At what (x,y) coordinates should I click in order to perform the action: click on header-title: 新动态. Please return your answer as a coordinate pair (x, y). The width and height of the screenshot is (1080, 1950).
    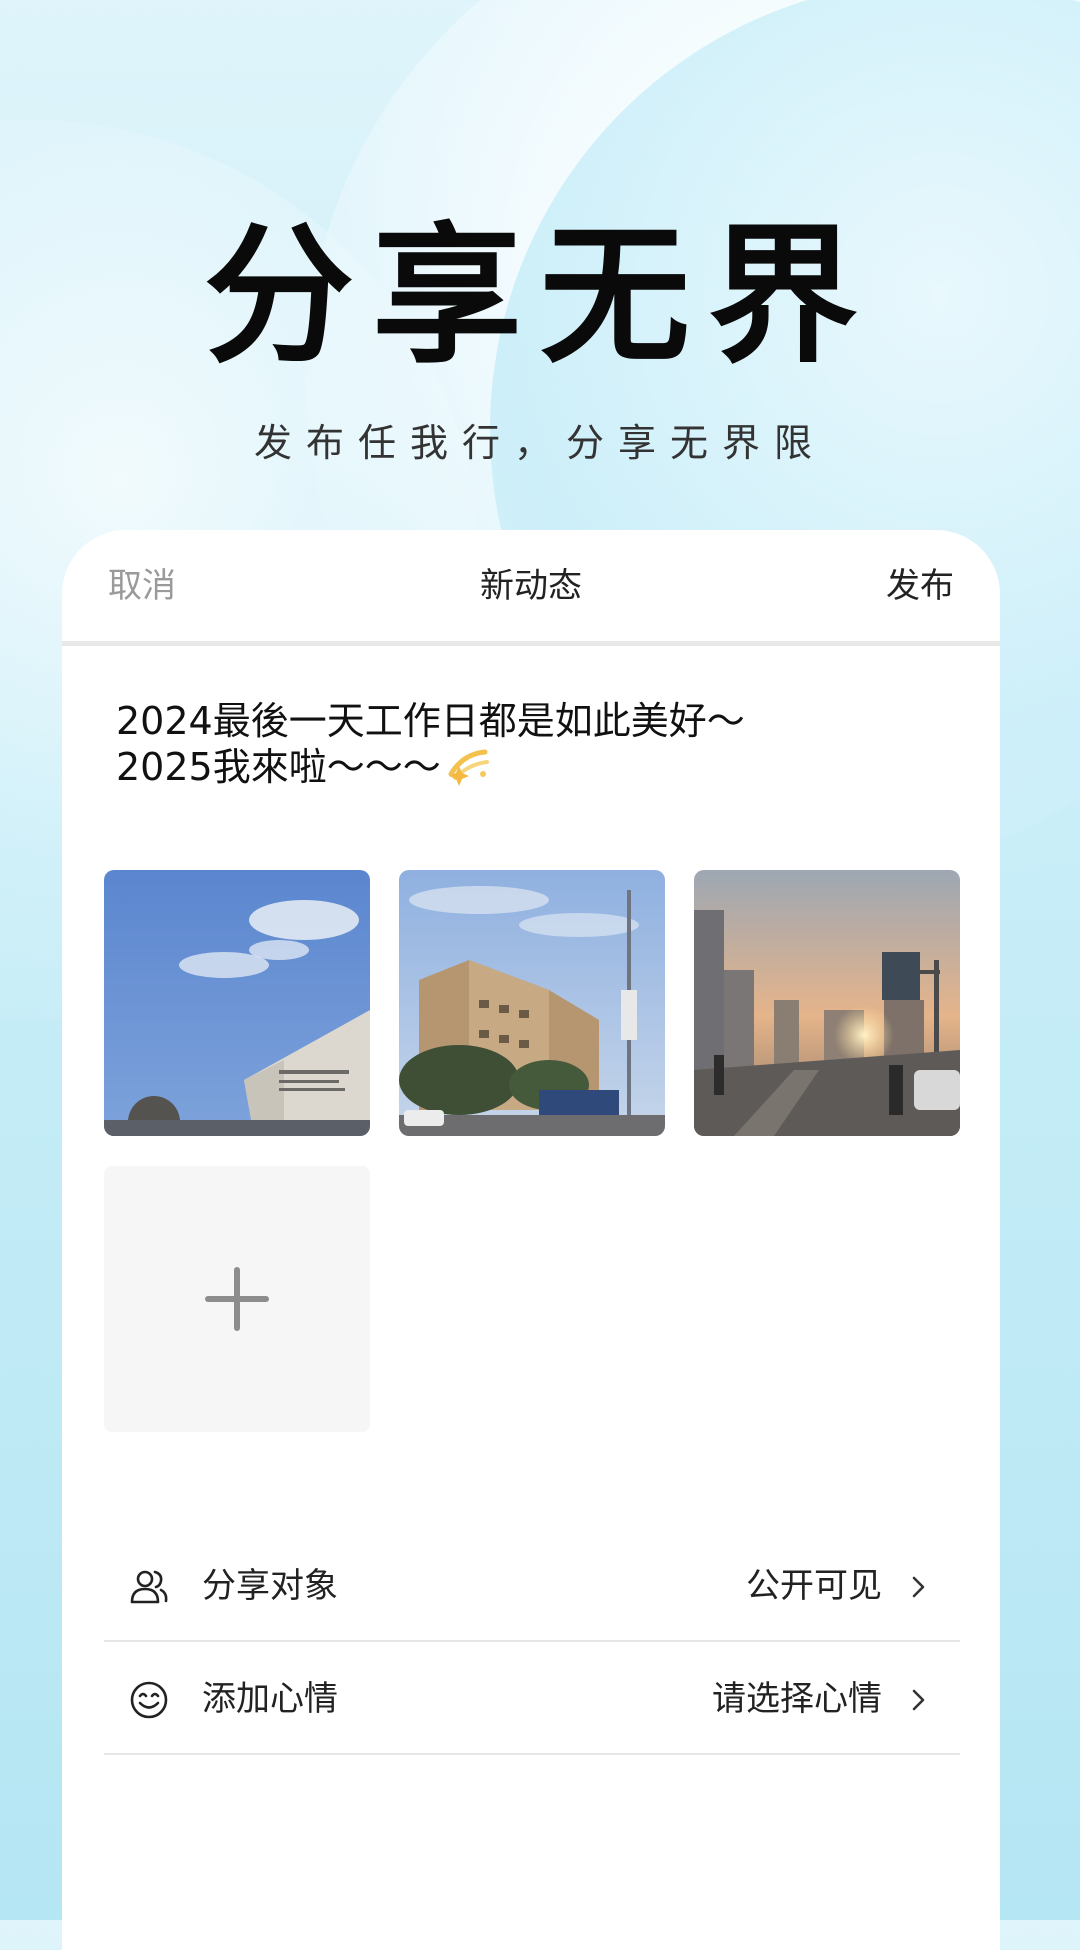
    Looking at the image, I should click on (531, 586).